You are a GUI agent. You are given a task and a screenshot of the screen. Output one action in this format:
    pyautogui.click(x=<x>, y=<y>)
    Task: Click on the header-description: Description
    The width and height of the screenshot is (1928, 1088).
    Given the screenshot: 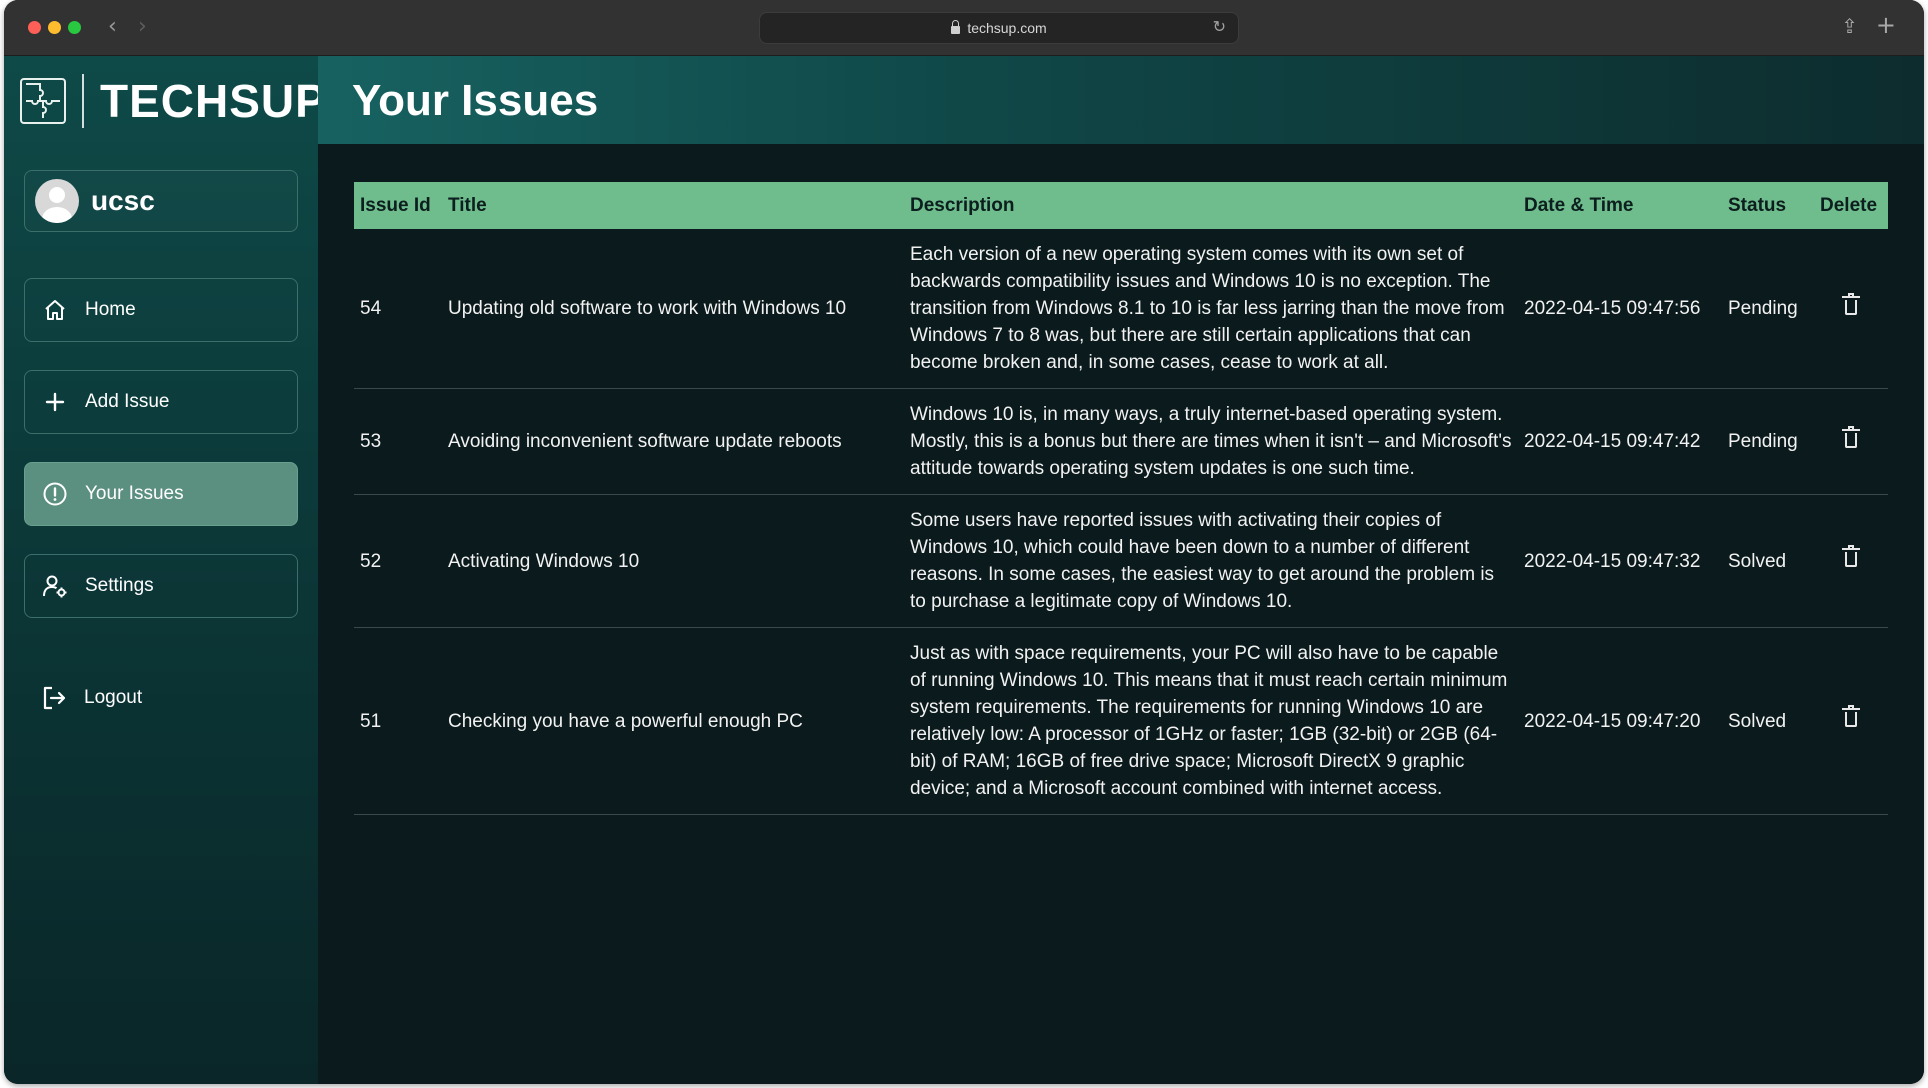 What is the action you would take?
    pyautogui.click(x=1211, y=205)
    